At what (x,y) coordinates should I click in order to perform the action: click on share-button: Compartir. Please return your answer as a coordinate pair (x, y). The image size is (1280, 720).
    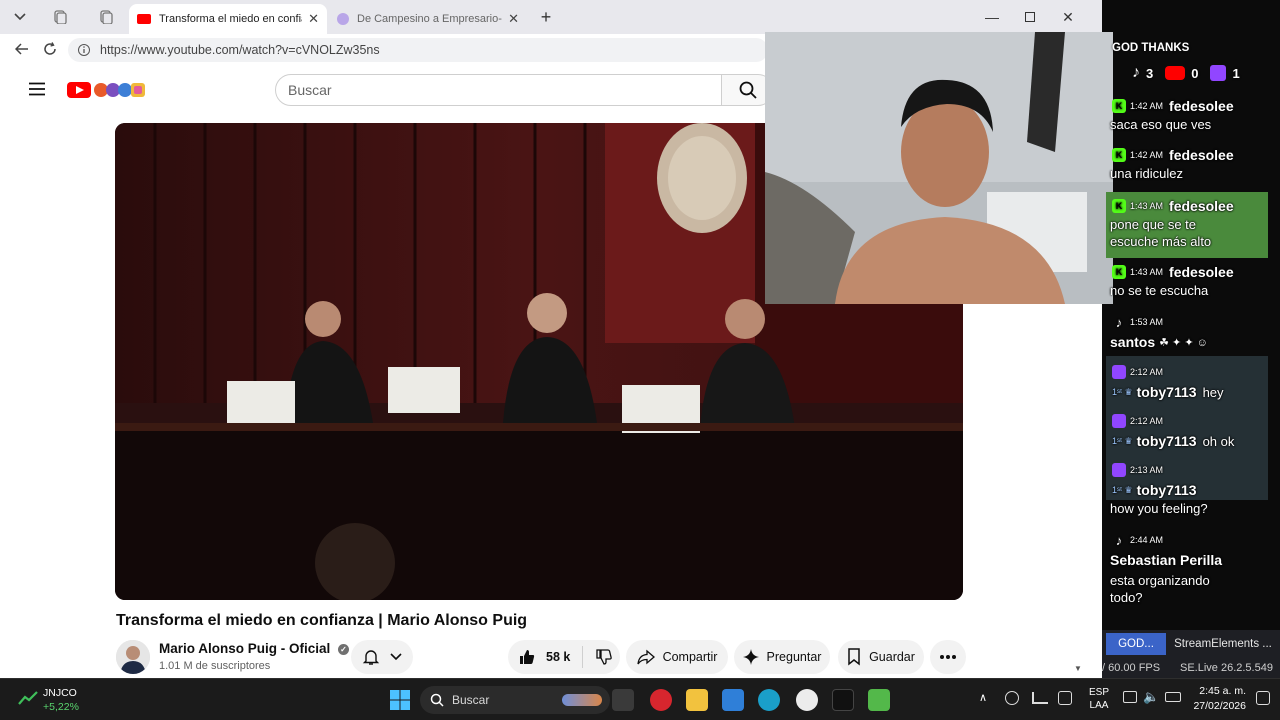
    Looking at the image, I should click on (677, 657).